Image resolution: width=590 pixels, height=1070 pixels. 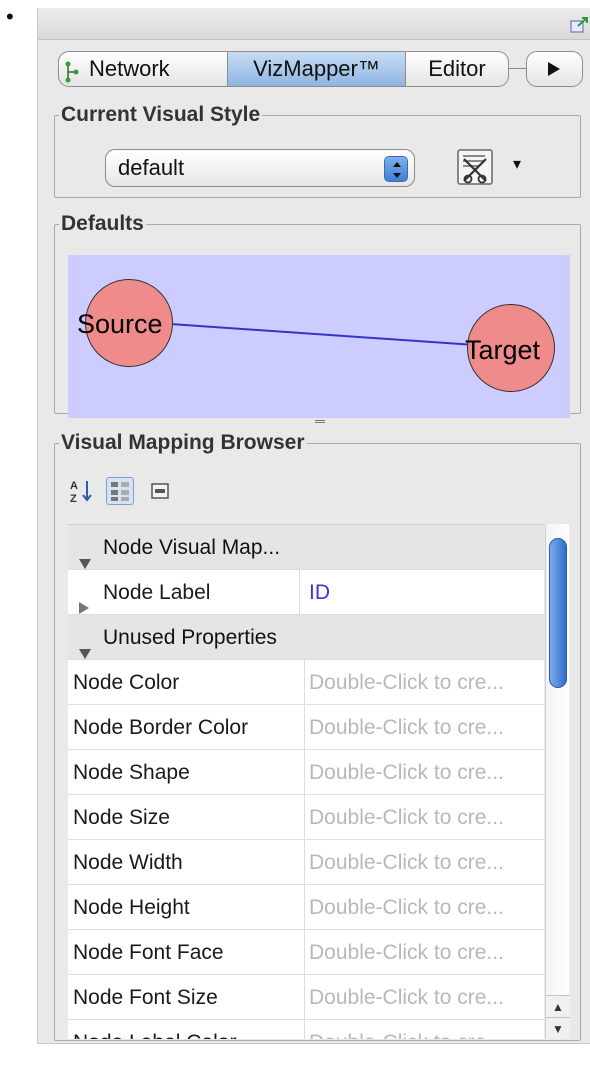 I want to click on property-name: Node Label Color, so click(x=189, y=1029).